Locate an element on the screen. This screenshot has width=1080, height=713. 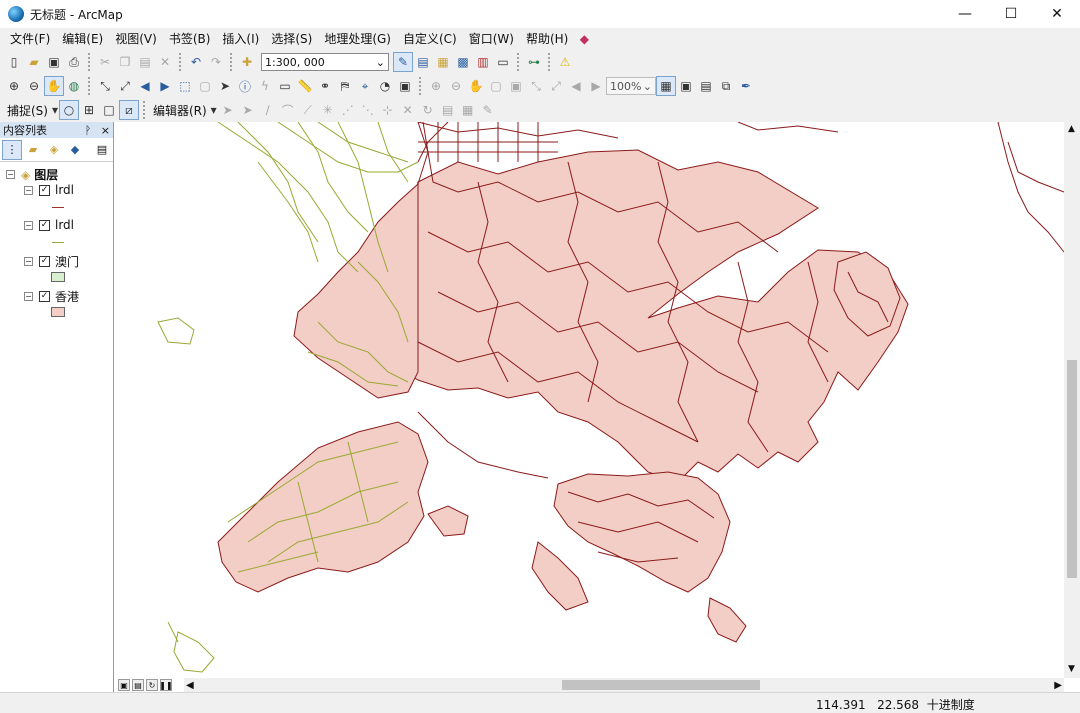
fixed-zoom-out-icon: ⤢ is located at coordinates (125, 86).